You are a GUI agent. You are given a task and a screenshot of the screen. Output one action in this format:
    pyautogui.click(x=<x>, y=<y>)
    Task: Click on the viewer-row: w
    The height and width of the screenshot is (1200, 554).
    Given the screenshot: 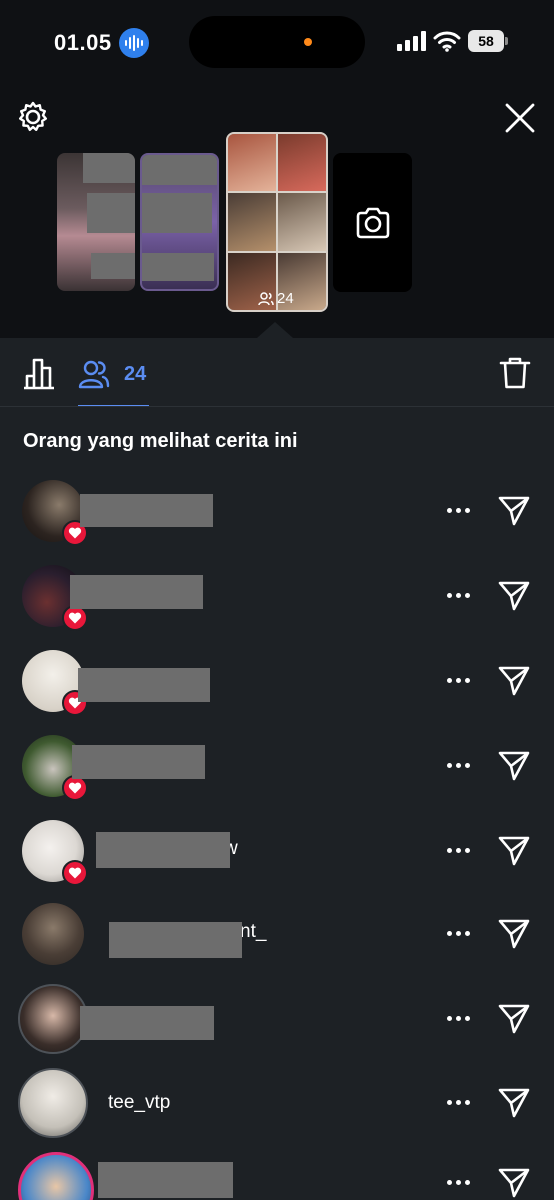 What is the action you would take?
    pyautogui.click(x=277, y=862)
    